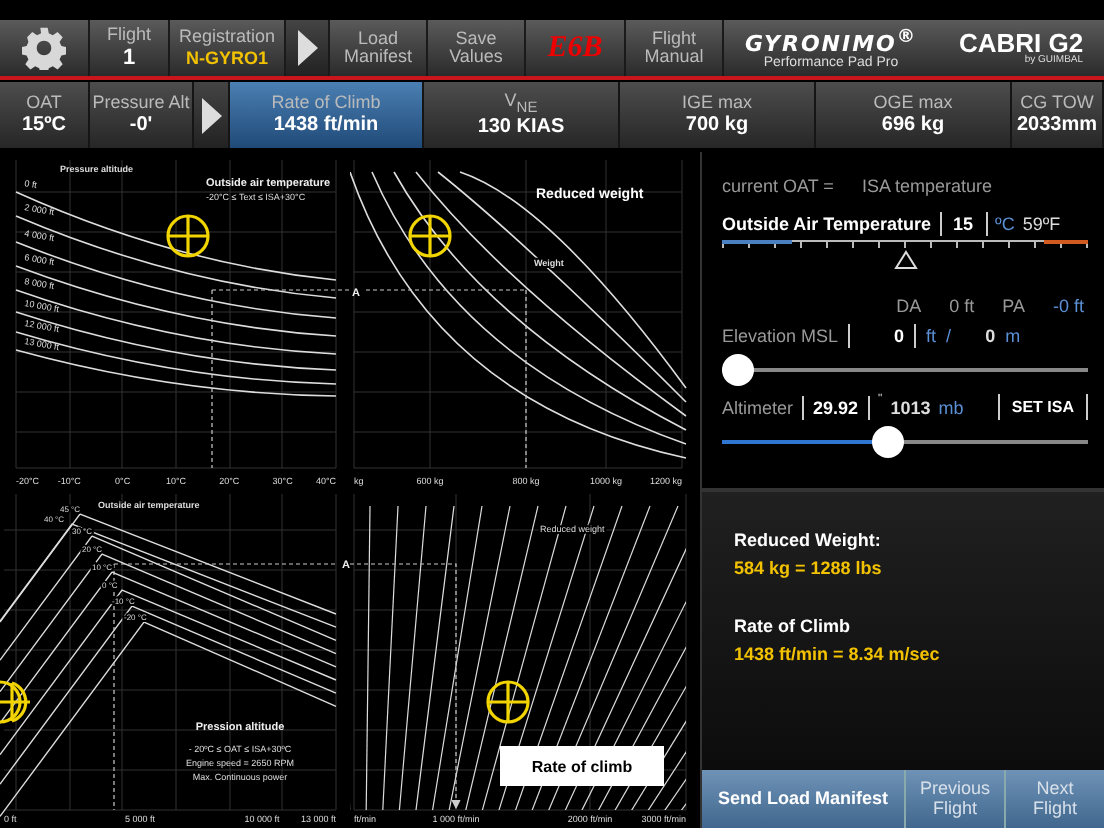 The width and height of the screenshot is (1104, 828). I want to click on flight-label: Flight, so click(128, 35).